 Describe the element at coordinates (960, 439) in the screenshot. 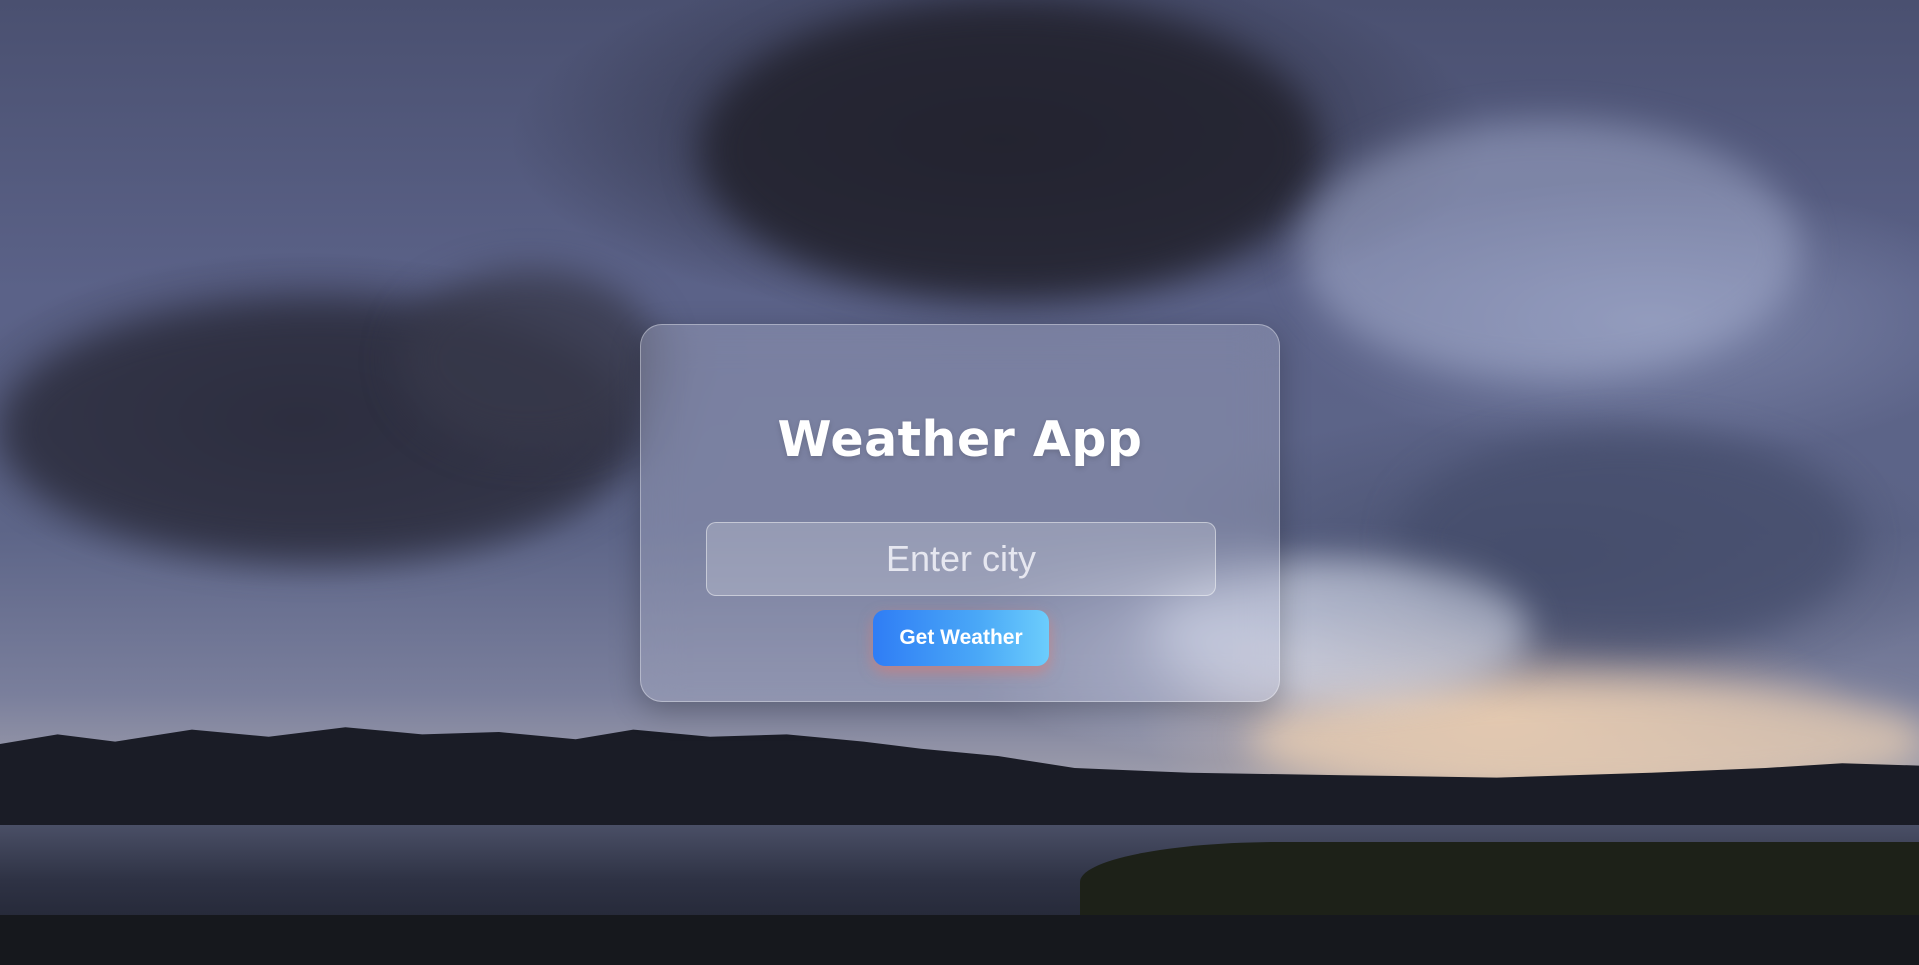

I see `page-title: Weather App` at that location.